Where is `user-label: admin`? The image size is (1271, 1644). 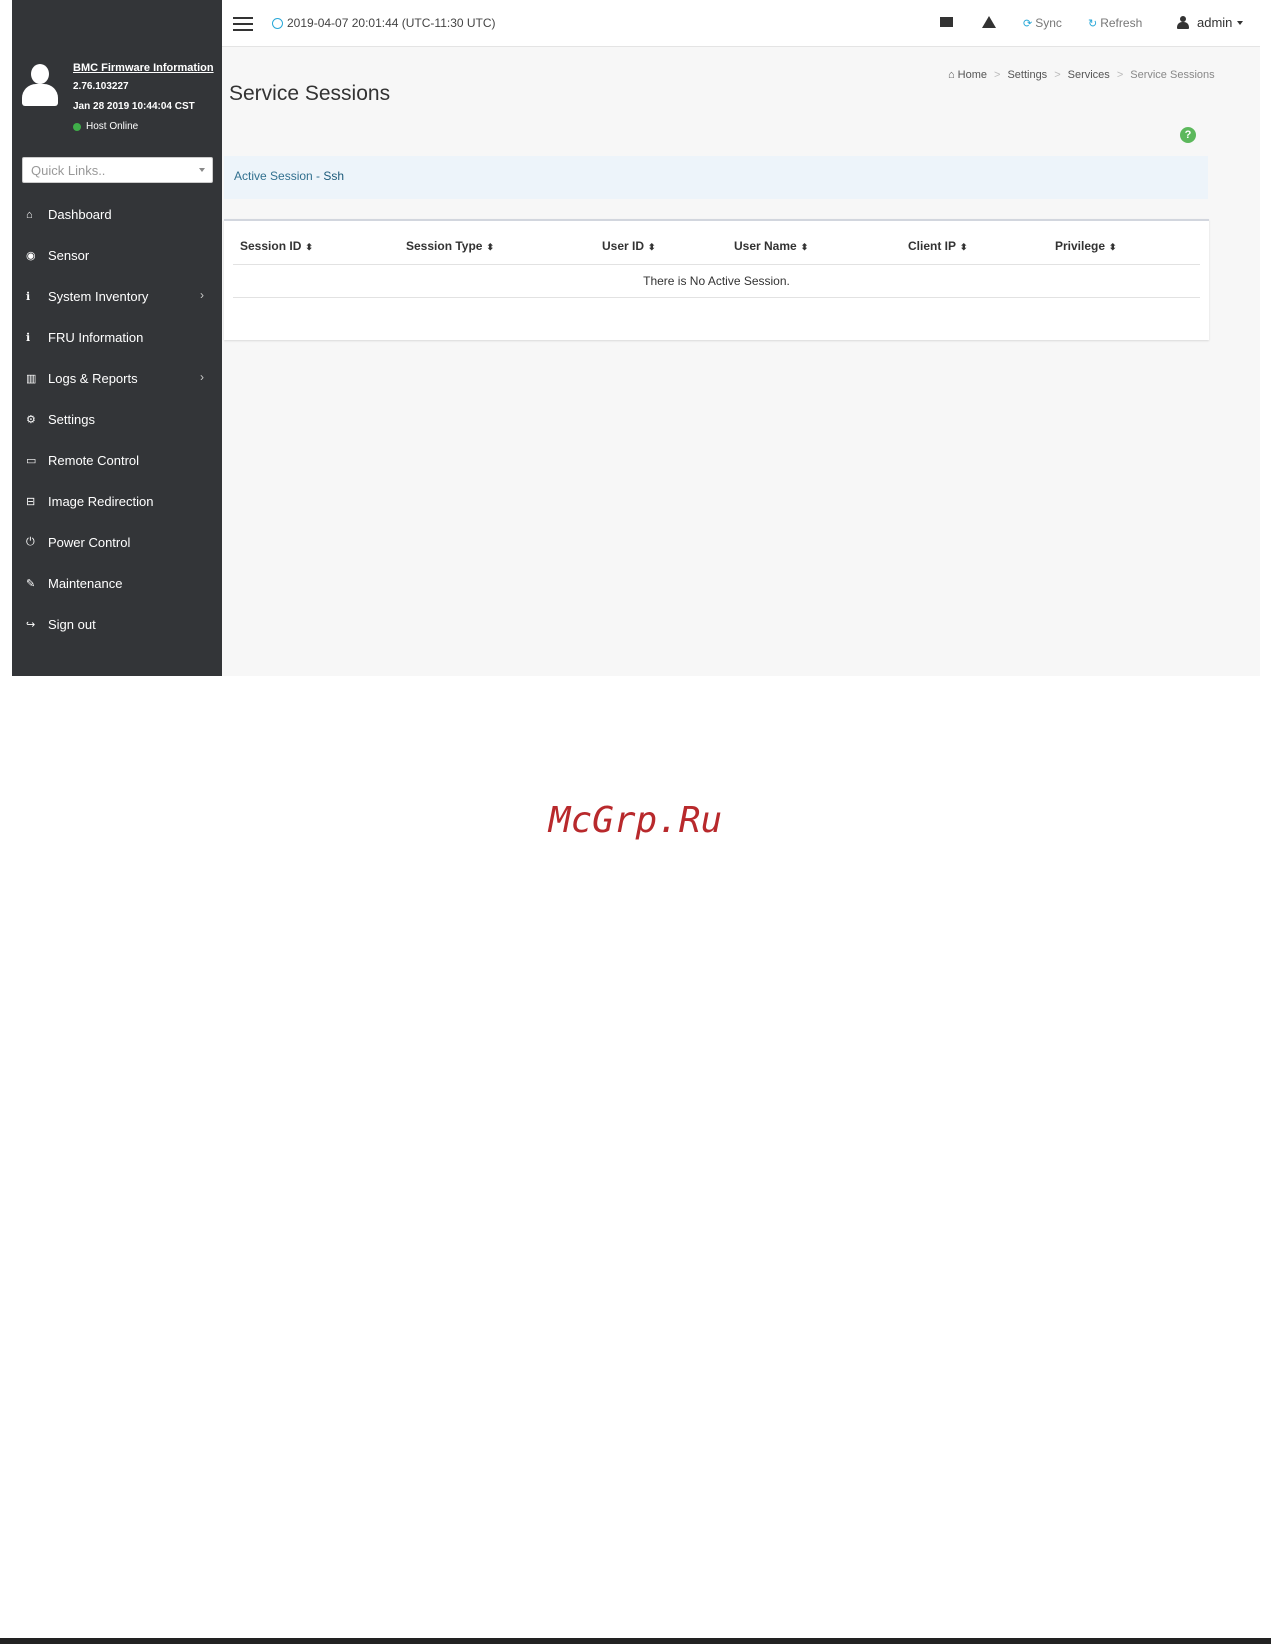
user-label: admin is located at coordinates (1215, 22).